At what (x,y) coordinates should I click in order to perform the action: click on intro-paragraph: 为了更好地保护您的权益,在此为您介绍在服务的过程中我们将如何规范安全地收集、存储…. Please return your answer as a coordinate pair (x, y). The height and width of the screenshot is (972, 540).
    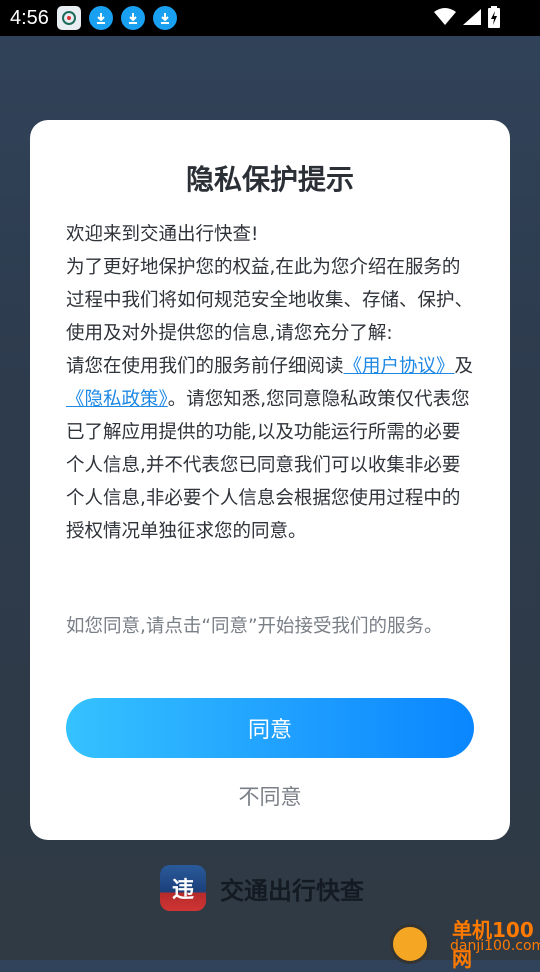
    Looking at the image, I should click on (270, 300).